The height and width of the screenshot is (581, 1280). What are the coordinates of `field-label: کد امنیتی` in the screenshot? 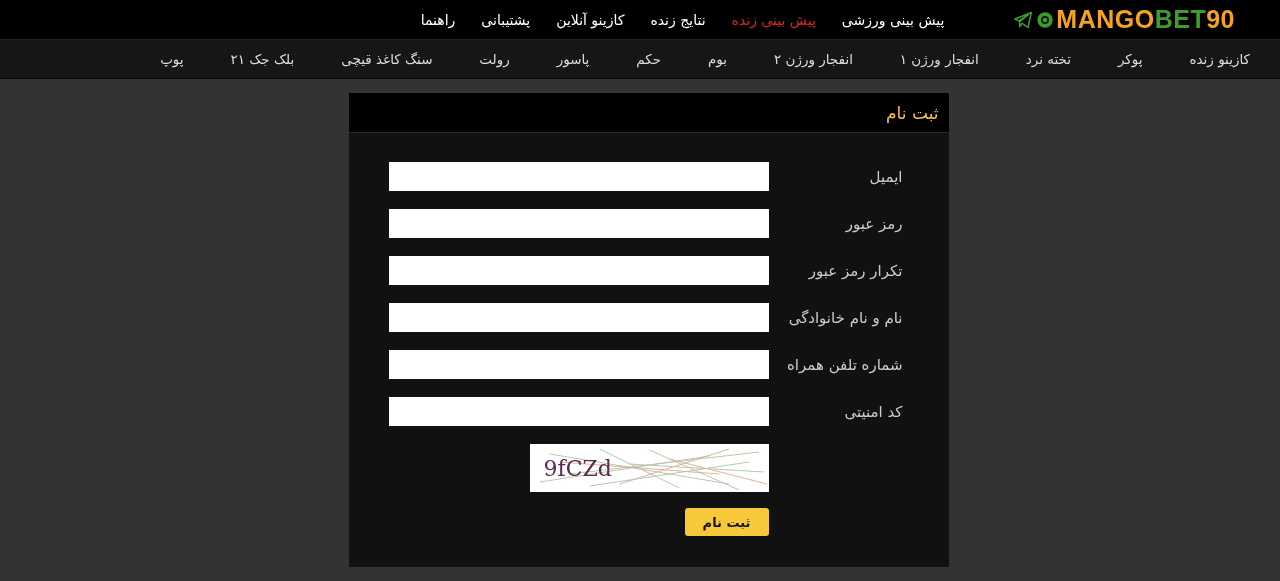 It's located at (873, 411).